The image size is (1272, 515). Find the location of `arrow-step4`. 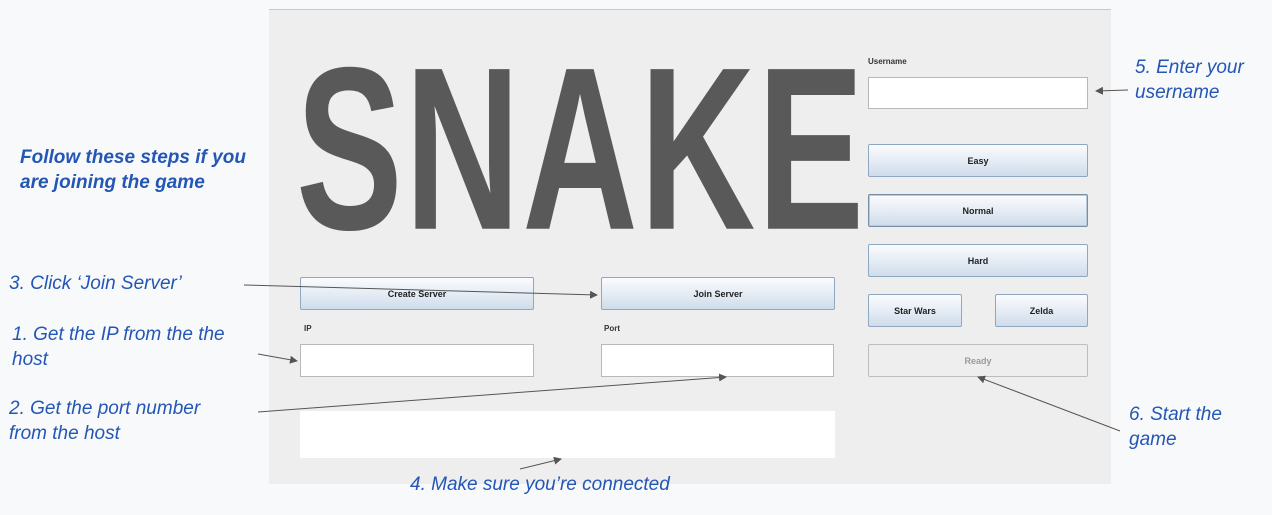

arrow-step4 is located at coordinates (540, 463).